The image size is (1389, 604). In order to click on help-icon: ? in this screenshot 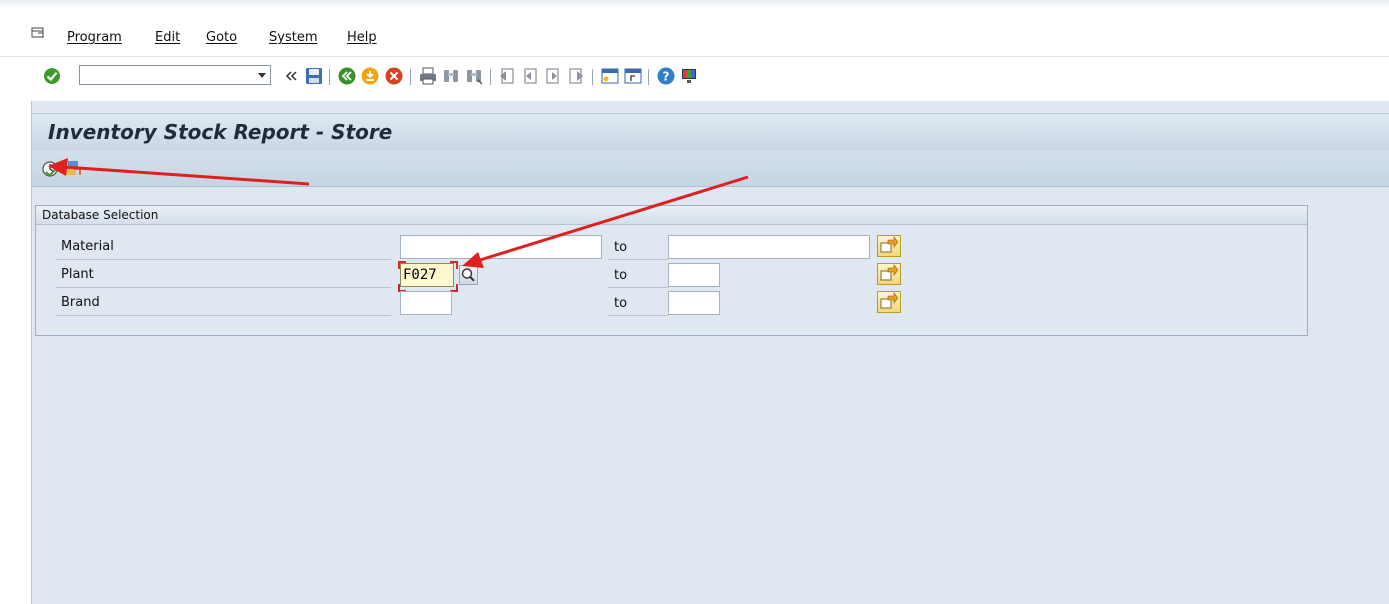, I will do `click(666, 76)`.